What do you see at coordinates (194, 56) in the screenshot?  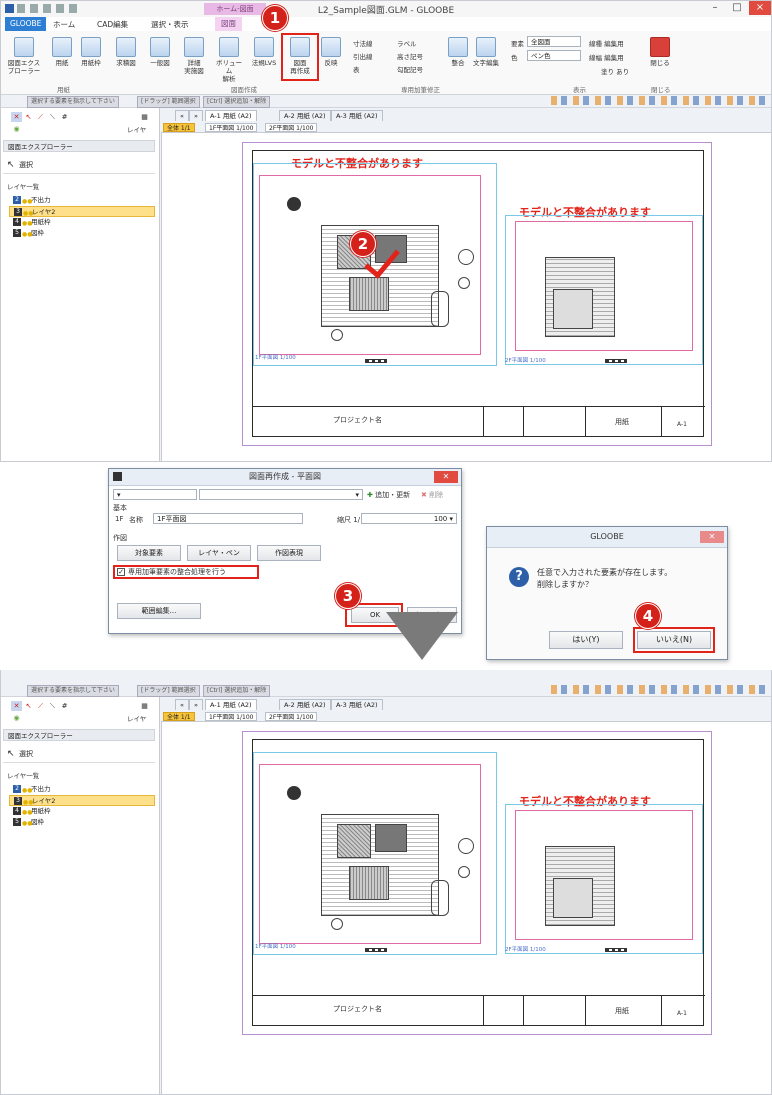 I see `detail-drawing-button: 詳細 実施図` at bounding box center [194, 56].